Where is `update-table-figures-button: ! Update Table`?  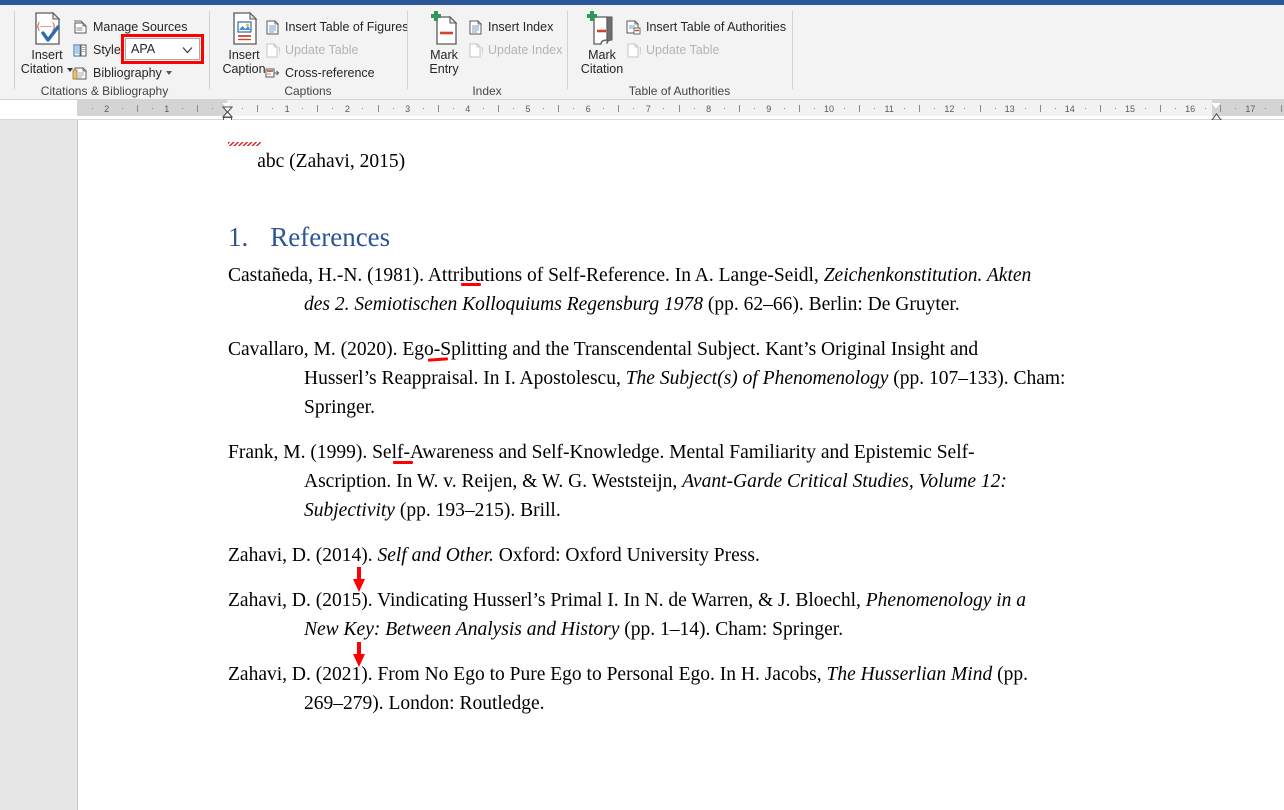
update-table-figures-button: ! Update Table is located at coordinates (311, 50).